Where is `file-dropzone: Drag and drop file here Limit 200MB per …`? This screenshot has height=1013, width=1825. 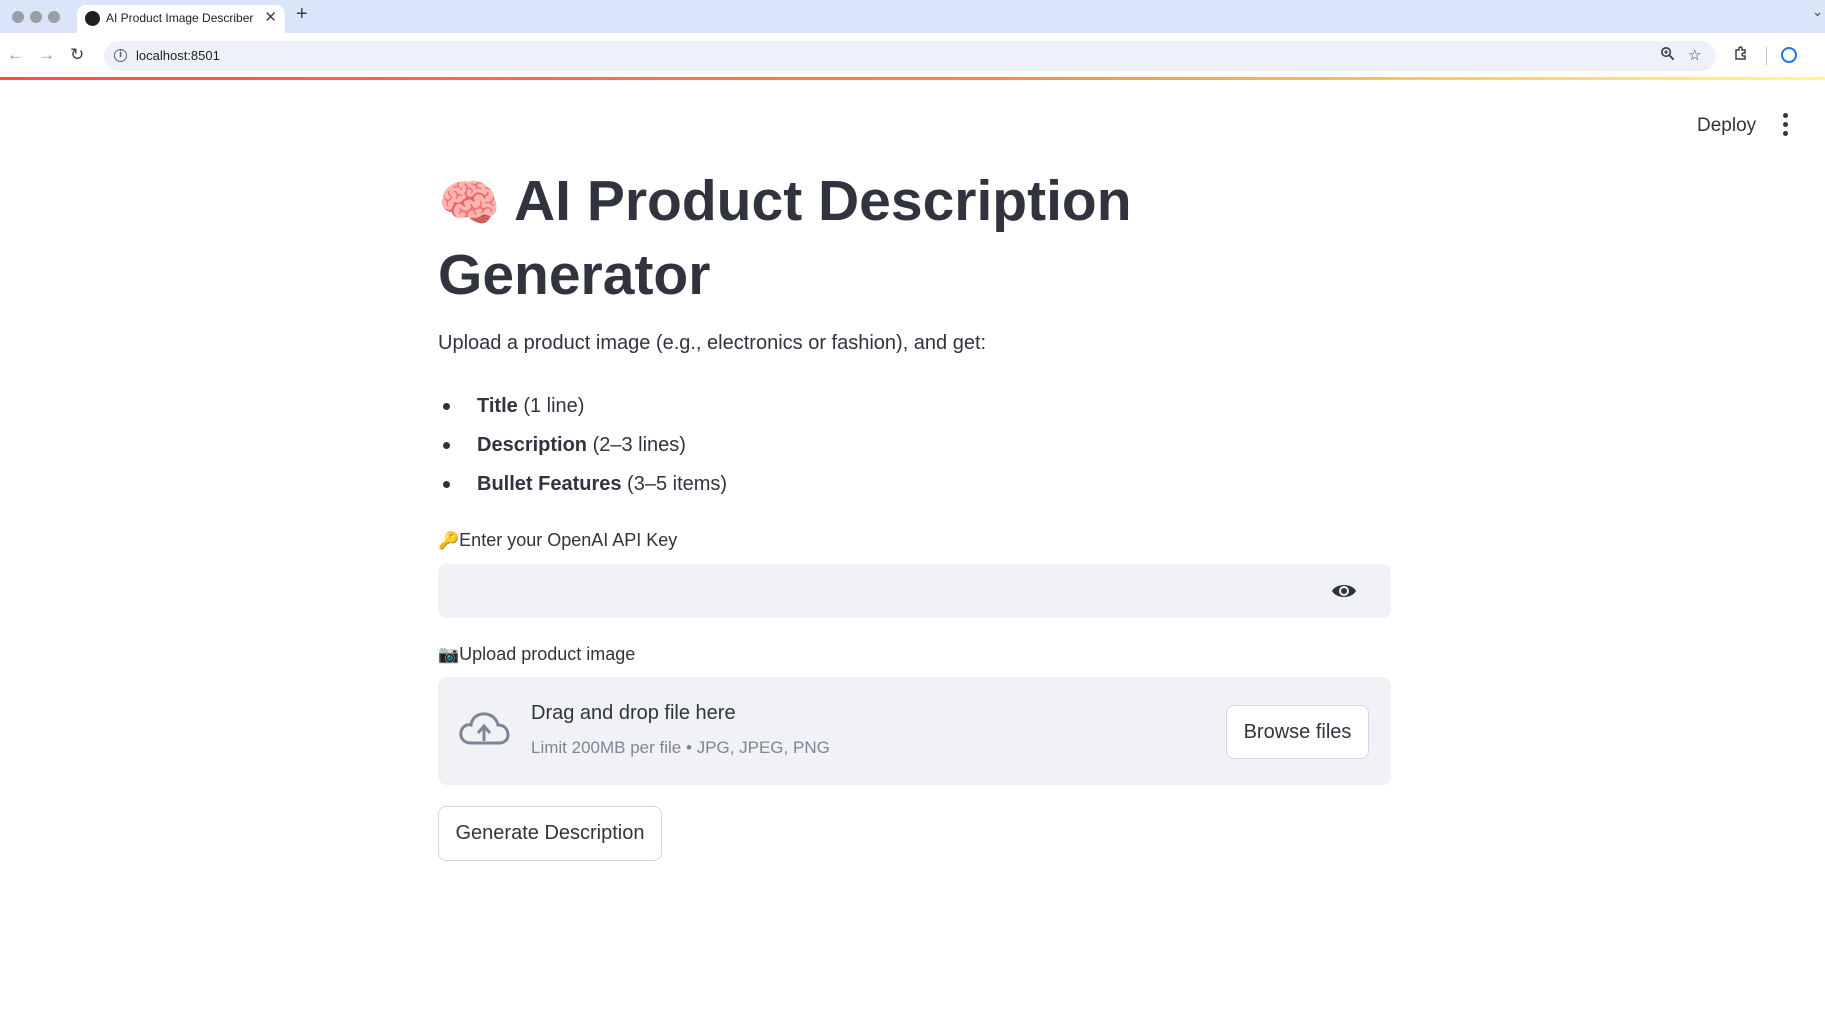 file-dropzone: Drag and drop file here Limit 200MB per … is located at coordinates (914, 731).